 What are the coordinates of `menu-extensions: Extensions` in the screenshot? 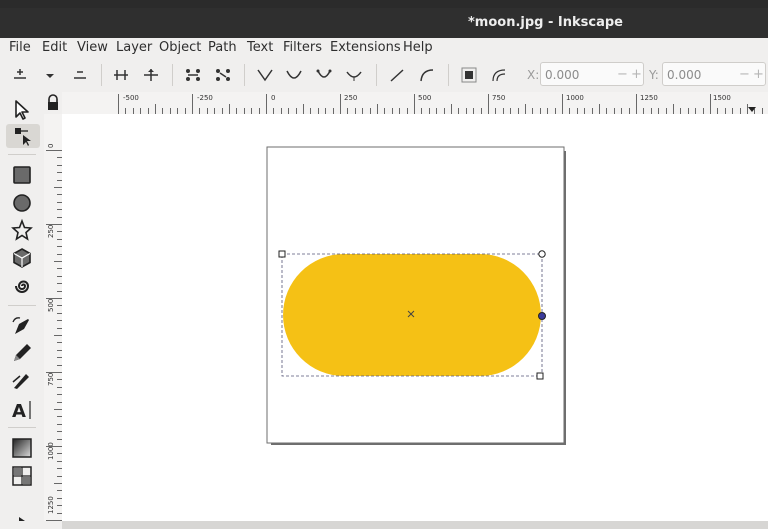 It's located at (365, 47).